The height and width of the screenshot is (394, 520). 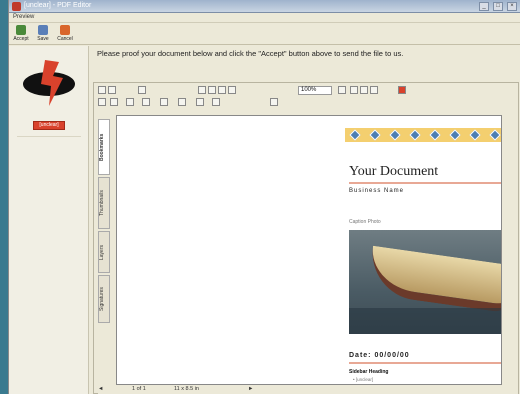 I want to click on main-toolbar: Accept Save Cancel, so click(x=264, y=34).